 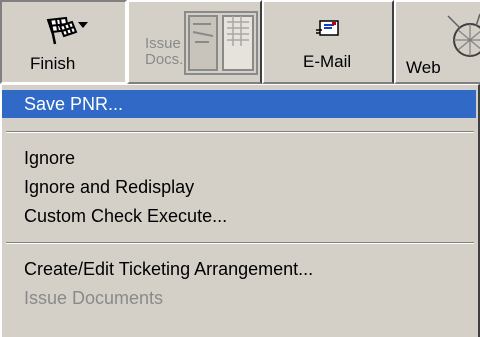 What do you see at coordinates (164, 59) in the screenshot?
I see `issue-docs-label-line2: Docs.` at bounding box center [164, 59].